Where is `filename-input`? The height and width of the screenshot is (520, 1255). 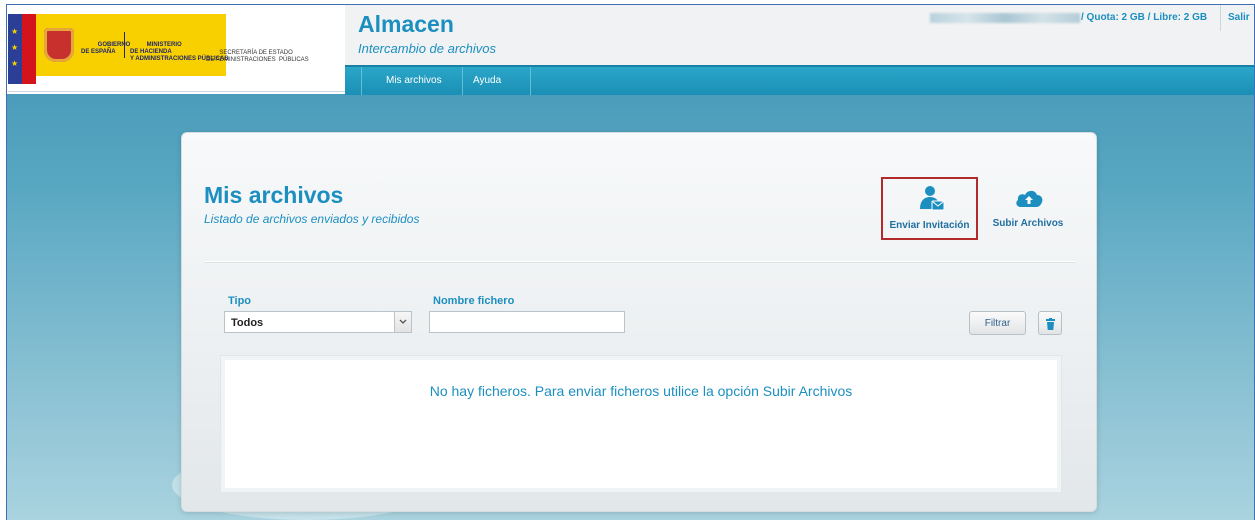
filename-input is located at coordinates (527, 322).